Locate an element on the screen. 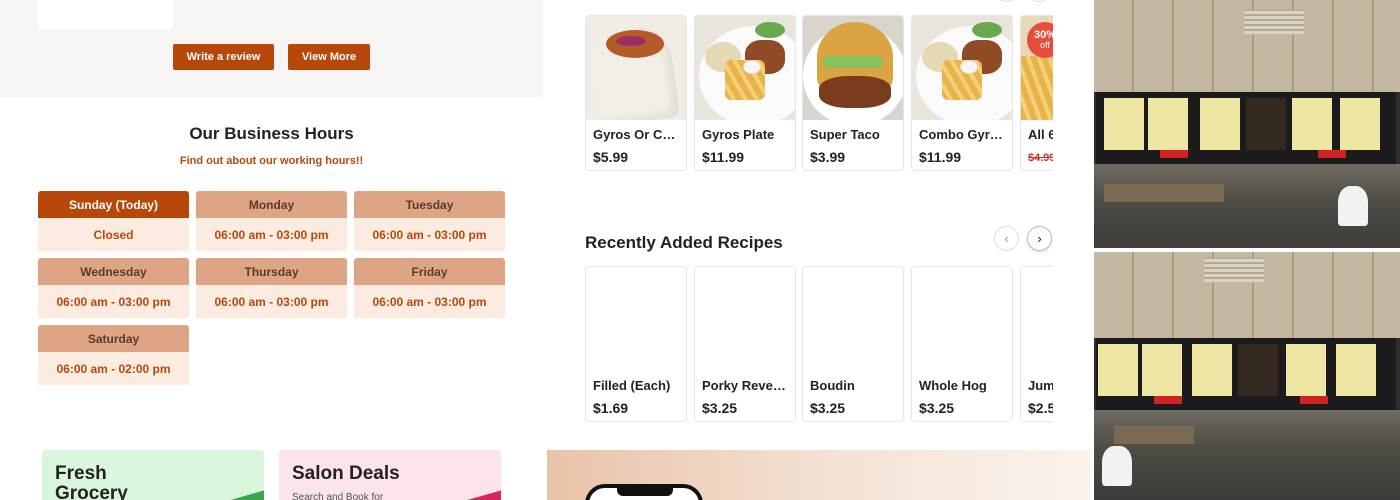 This screenshot has width=1400, height=500. salon-promo-banner: Salon Deals Search and Book for is located at coordinates (390, 475).